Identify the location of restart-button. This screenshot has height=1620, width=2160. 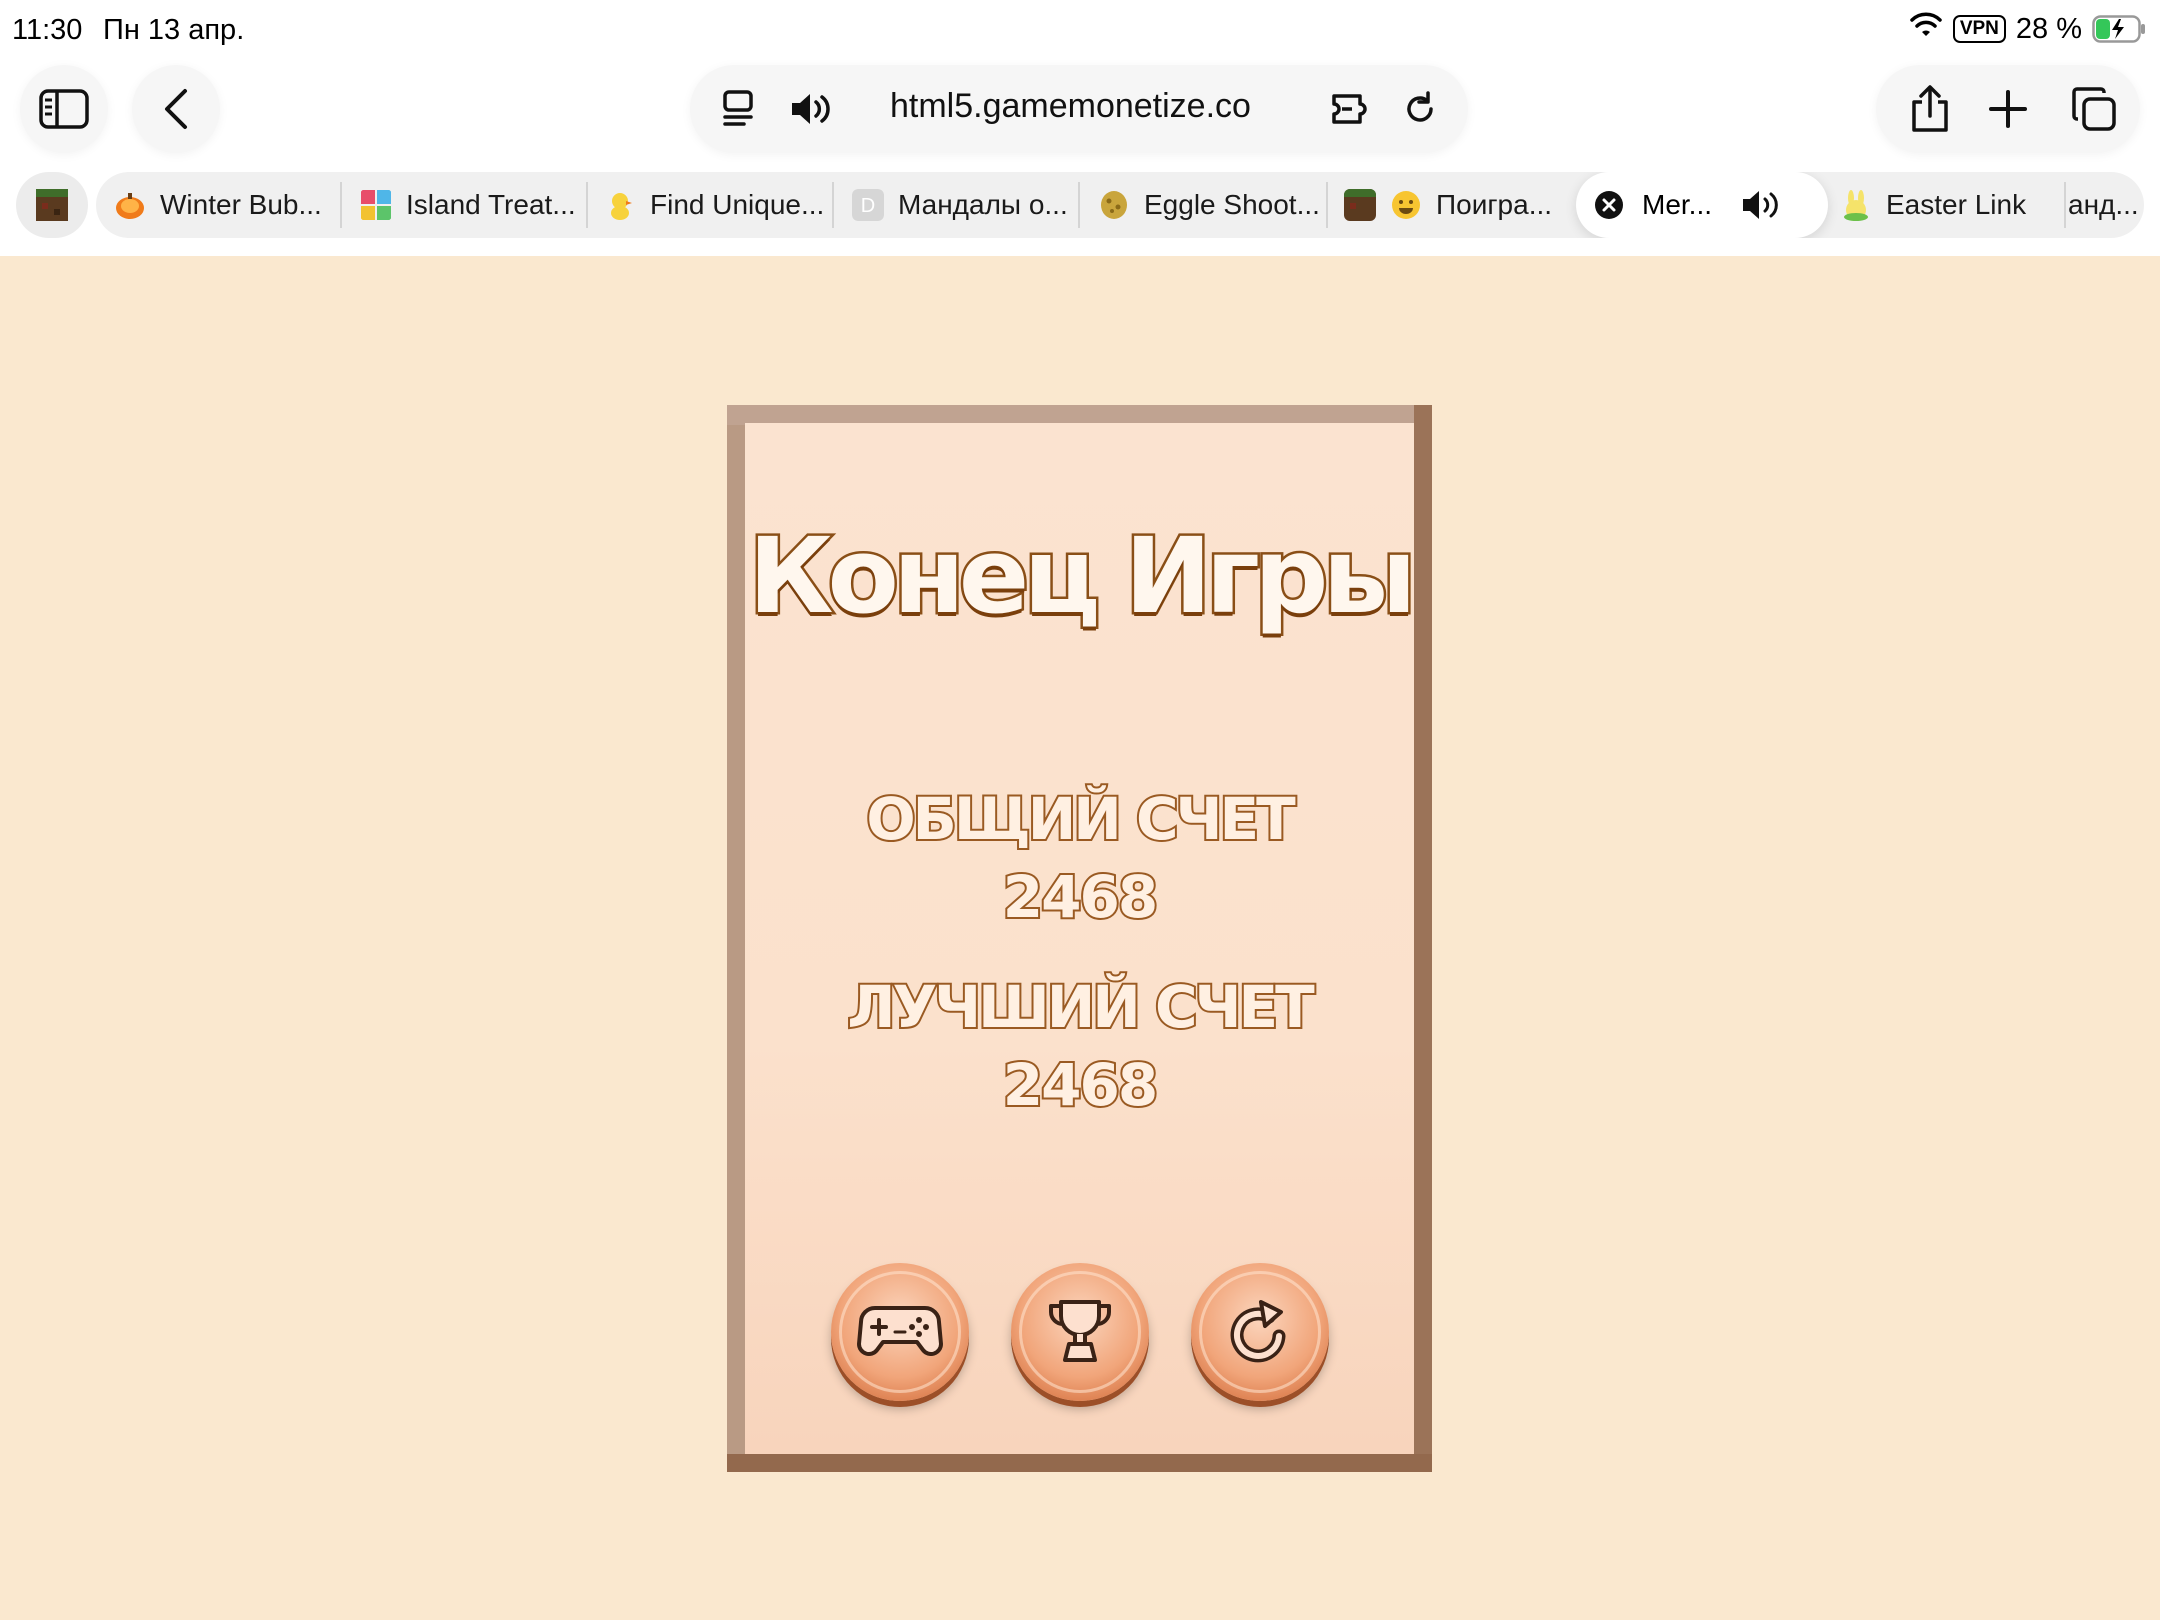
(1260, 1332).